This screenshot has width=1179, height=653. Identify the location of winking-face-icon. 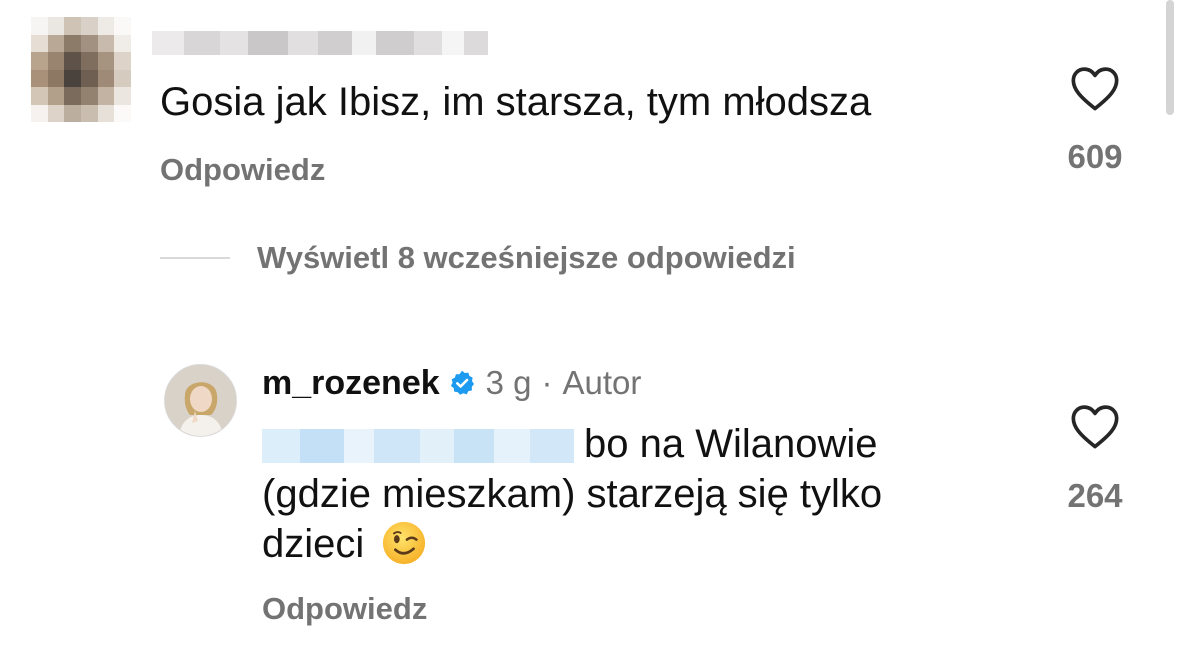
(404, 543).